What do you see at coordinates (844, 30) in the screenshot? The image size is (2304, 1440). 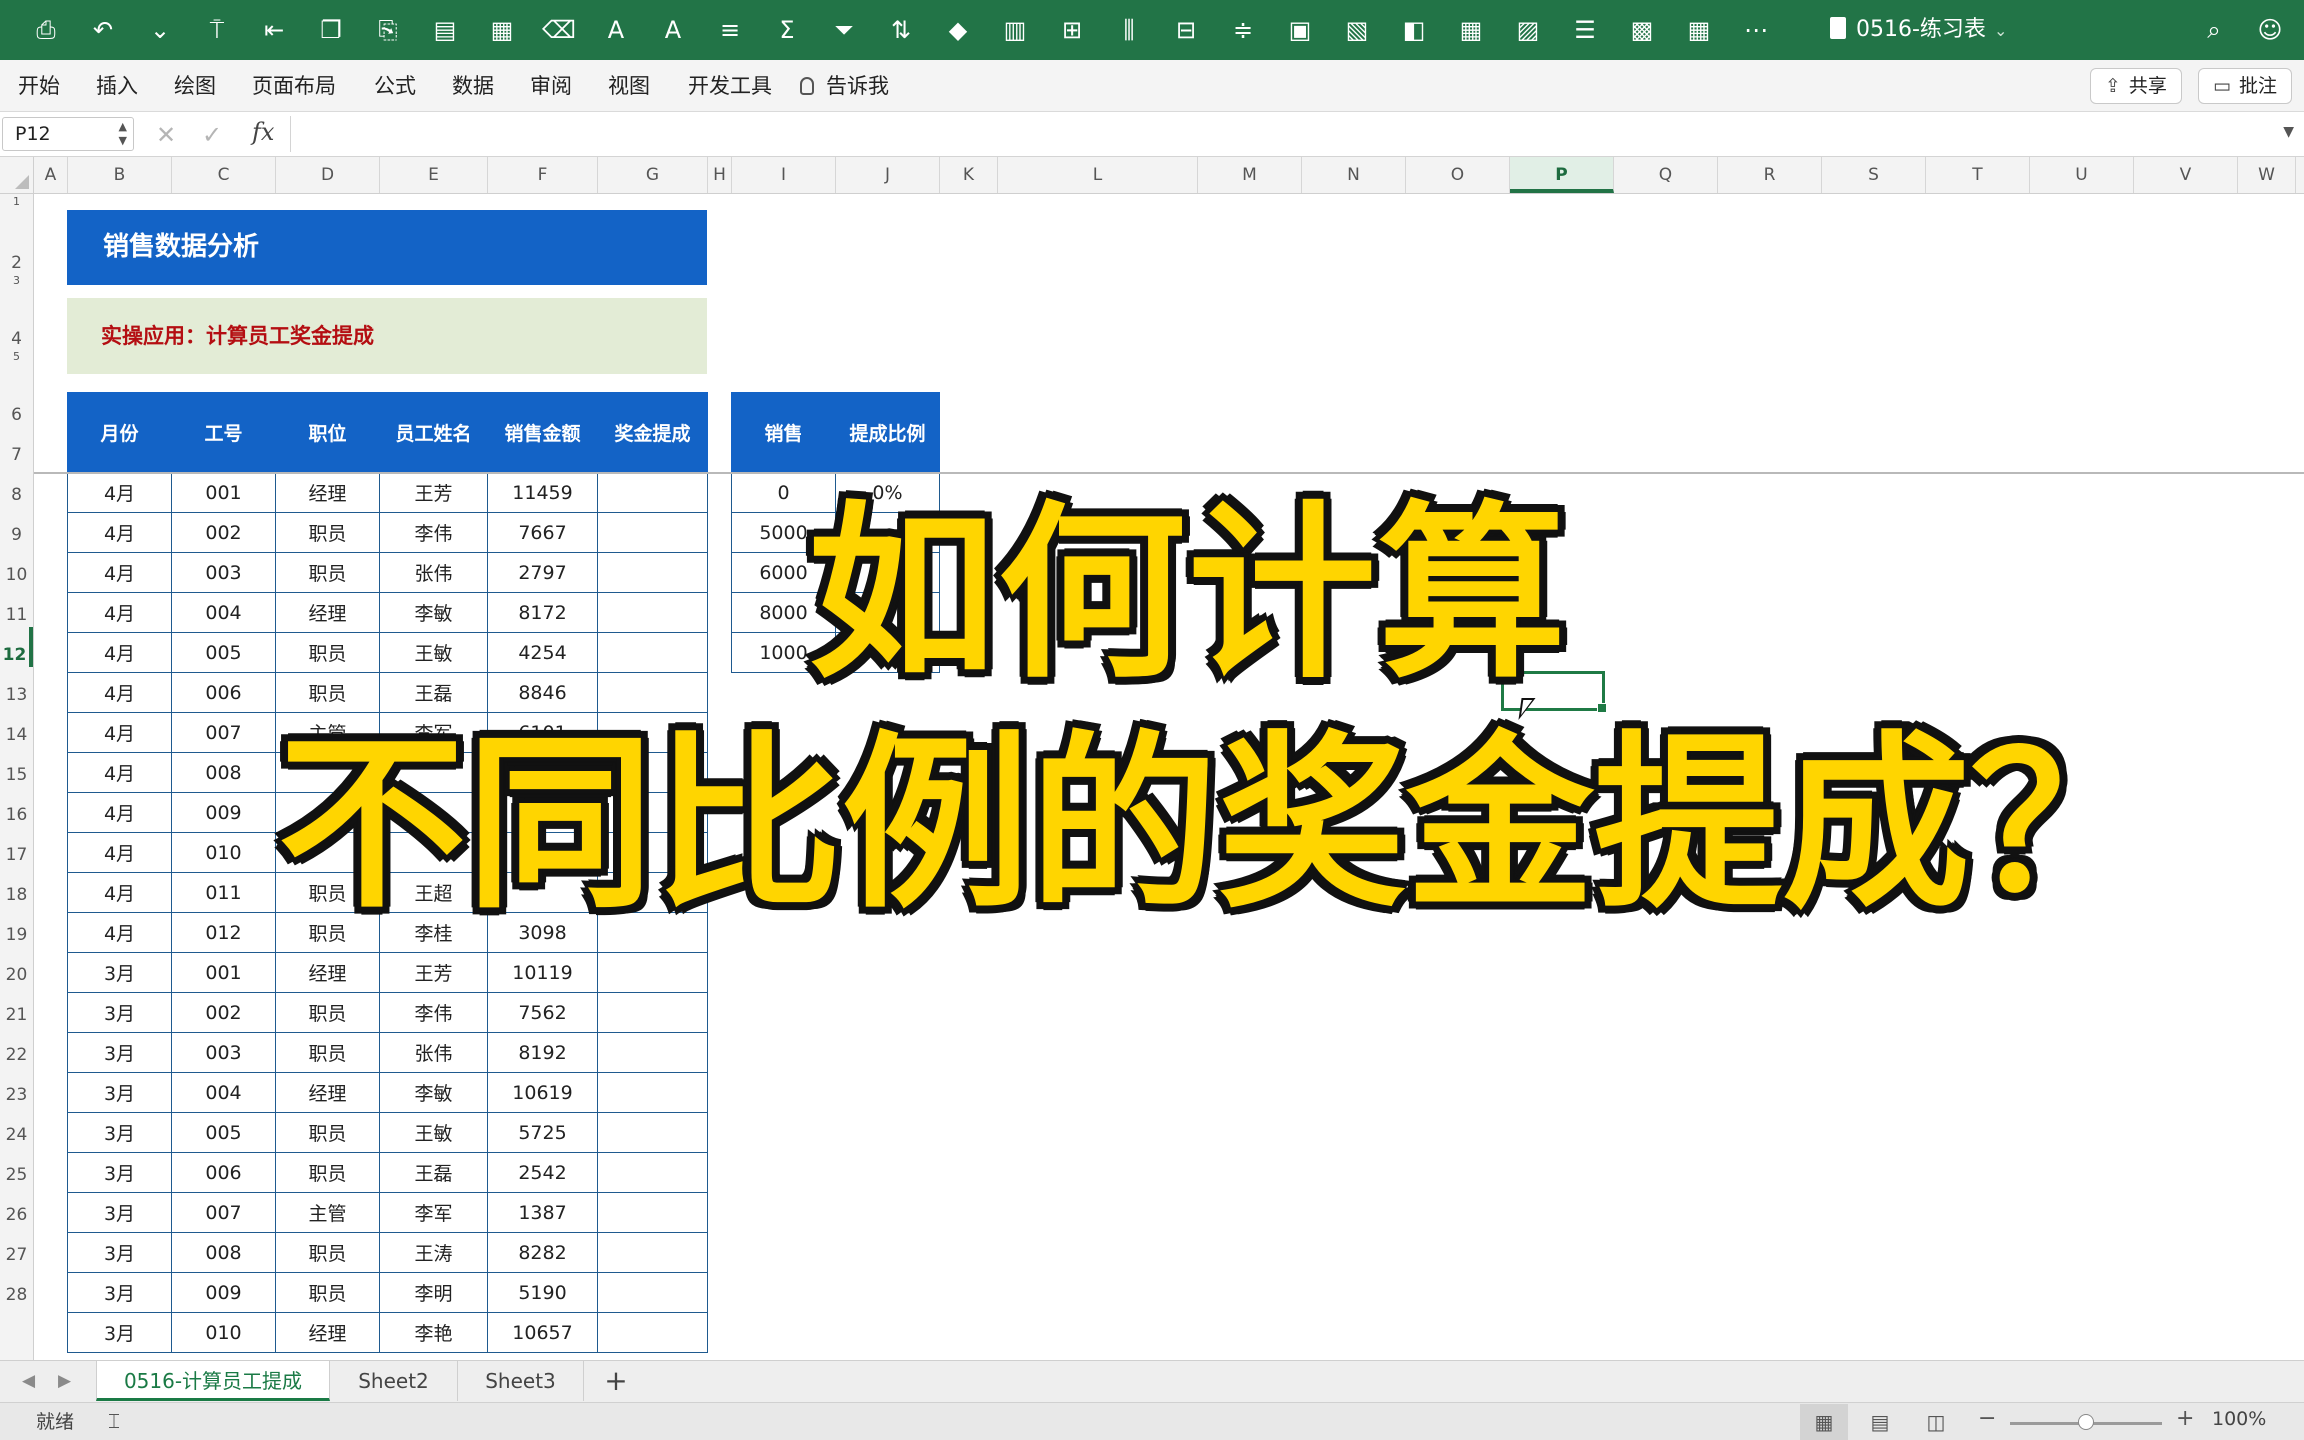 I see `filter-icon: ⏷` at bounding box center [844, 30].